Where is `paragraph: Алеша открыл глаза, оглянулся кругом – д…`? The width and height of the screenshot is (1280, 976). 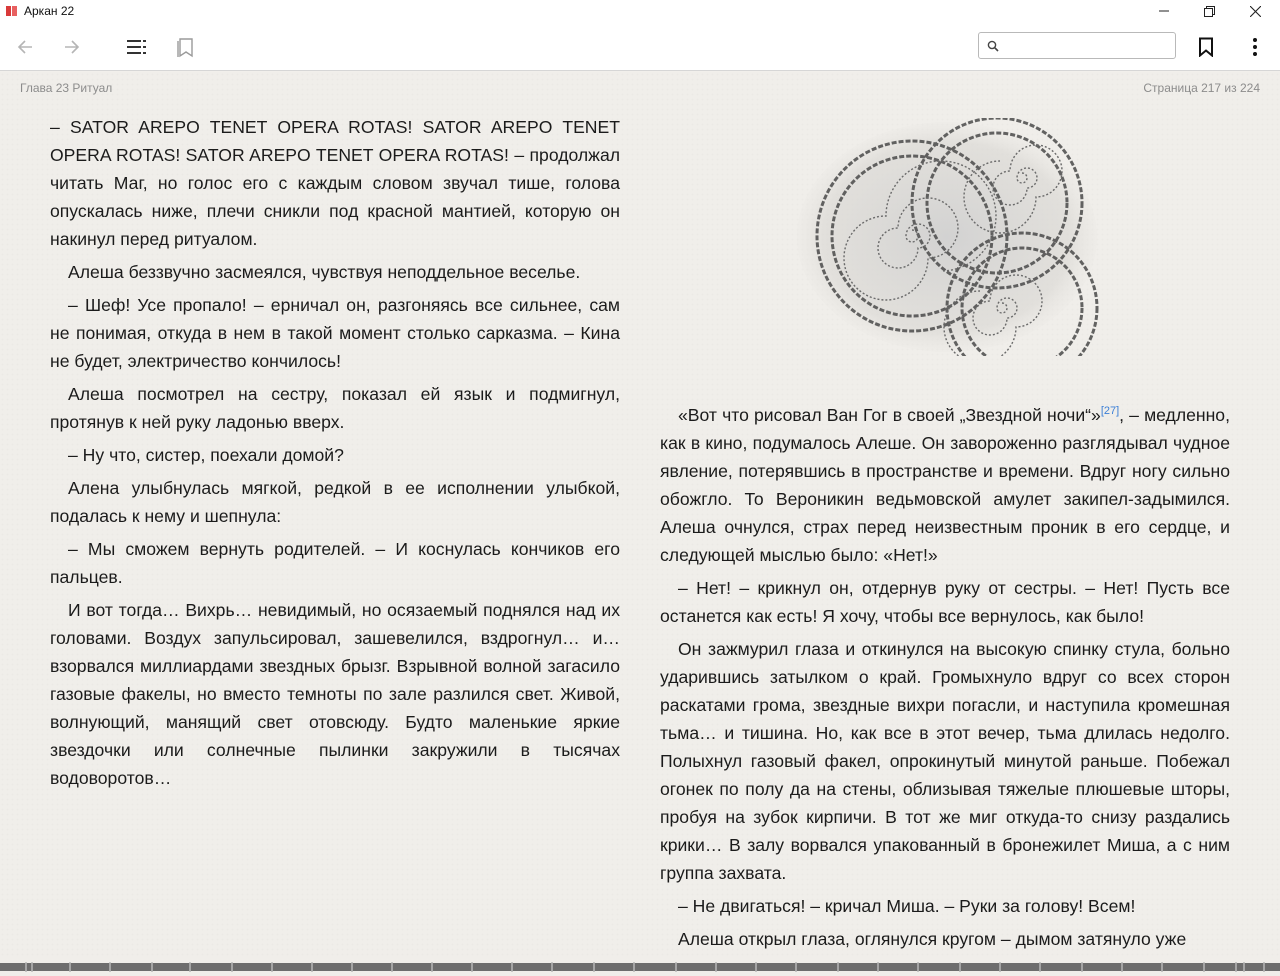
paragraph: Алеша открыл глаза, оглянулся кругом – д… is located at coordinates (932, 939).